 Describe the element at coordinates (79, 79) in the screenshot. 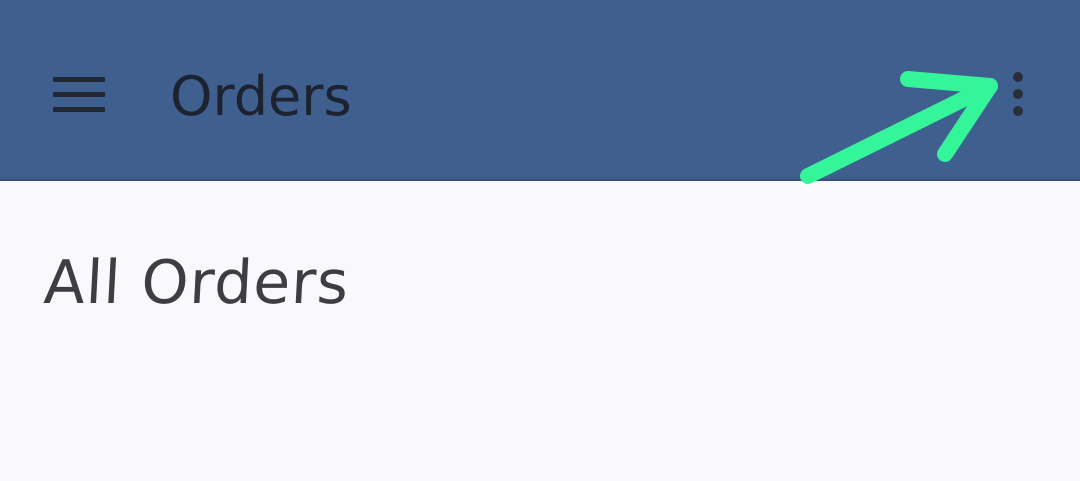

I see `hamburger-menu-icon` at that location.